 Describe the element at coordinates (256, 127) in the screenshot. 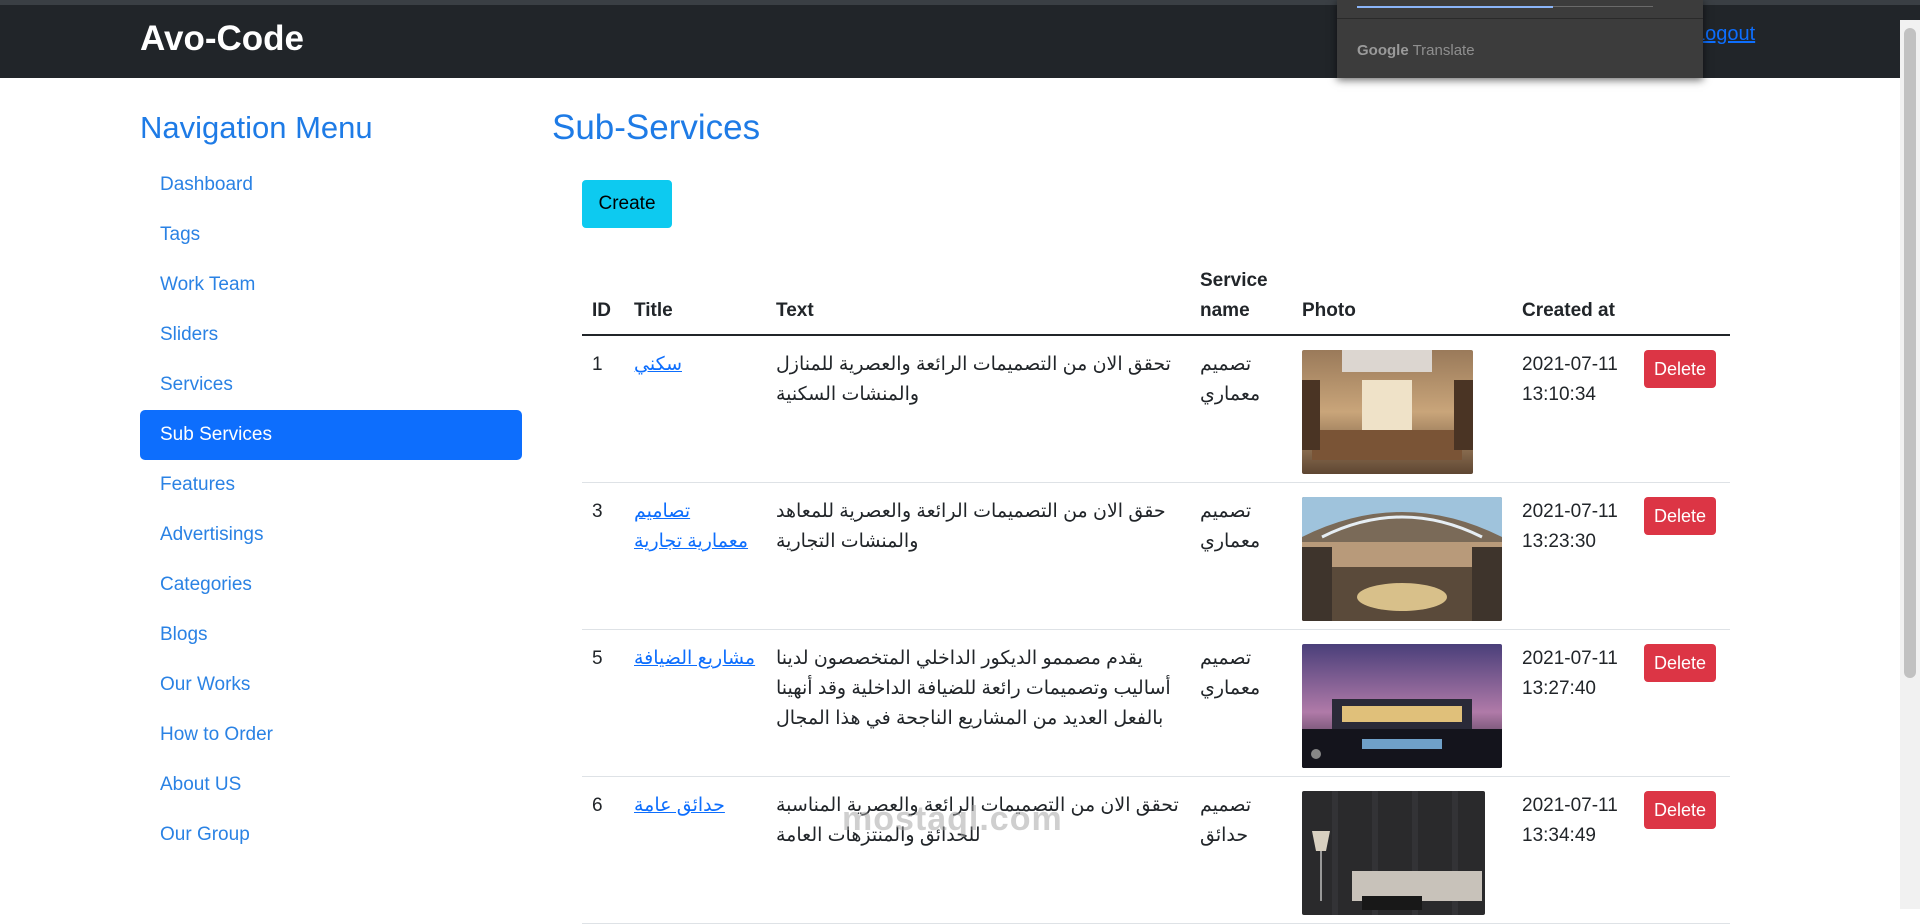

I see `sidebar-title: Navigation Menu` at that location.